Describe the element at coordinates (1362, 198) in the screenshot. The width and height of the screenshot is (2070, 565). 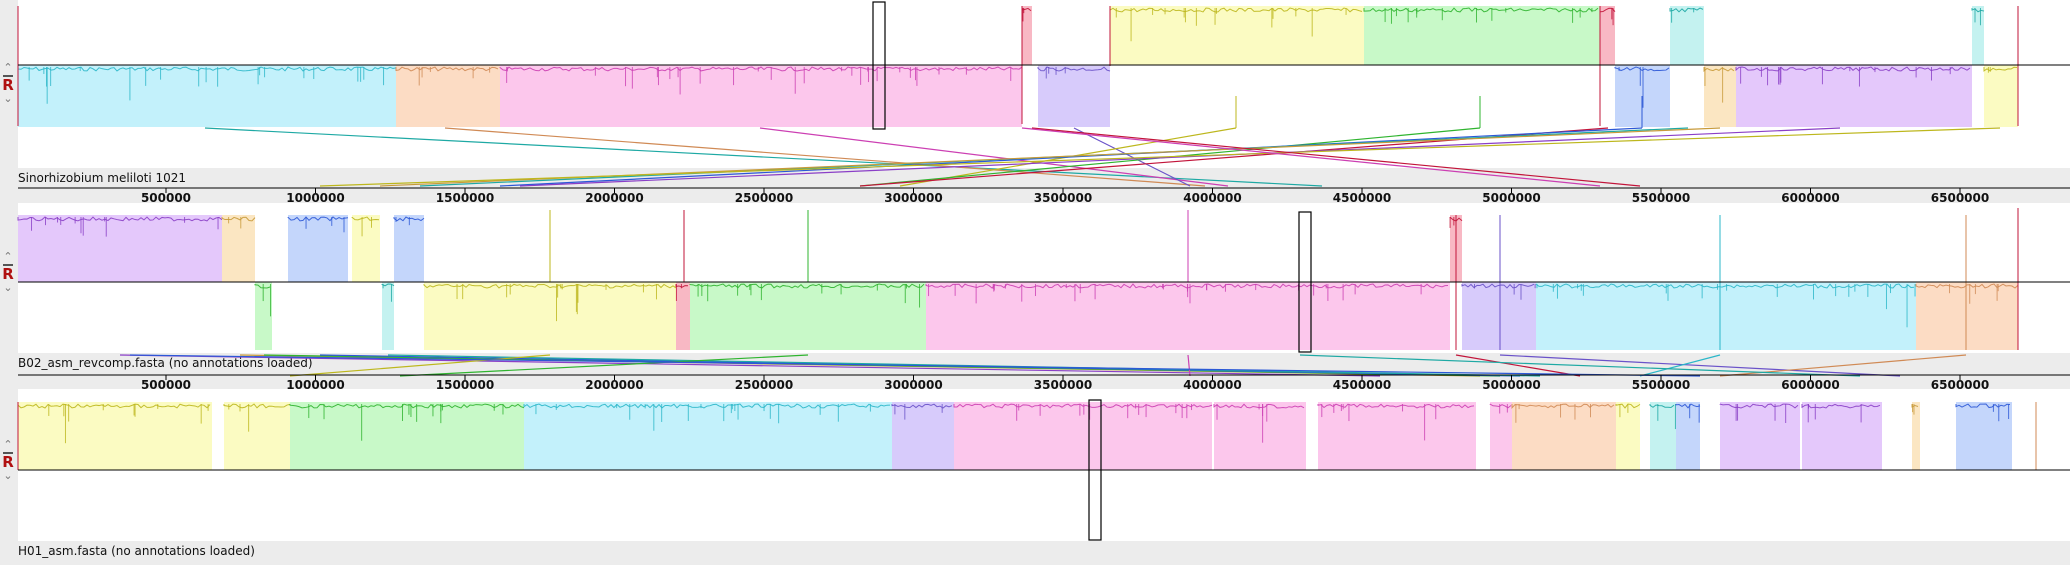
I see `ruler-1-tick-label: 4500000` at that location.